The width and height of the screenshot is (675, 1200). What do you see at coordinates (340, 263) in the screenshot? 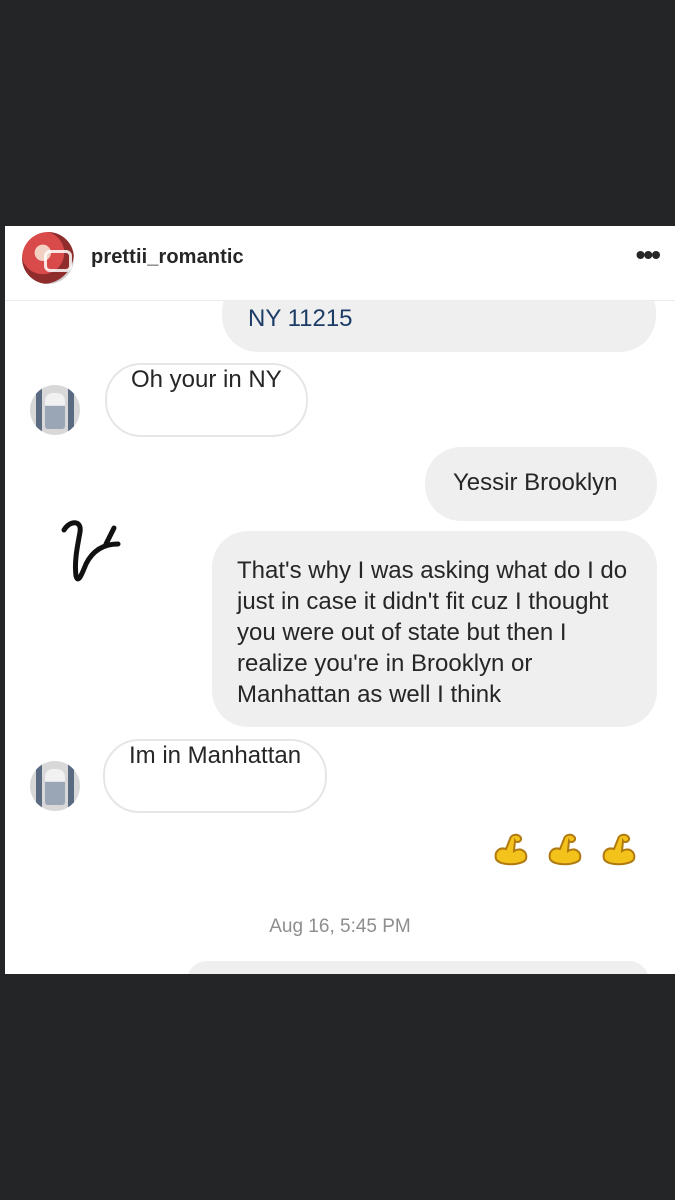
I see `chat-header: prettii_romantic •••` at bounding box center [340, 263].